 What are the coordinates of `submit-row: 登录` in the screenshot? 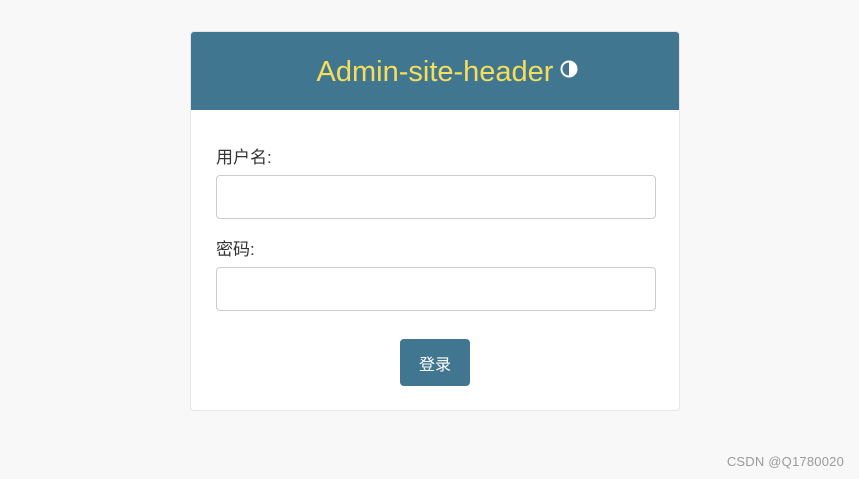 It's located at (435, 362).